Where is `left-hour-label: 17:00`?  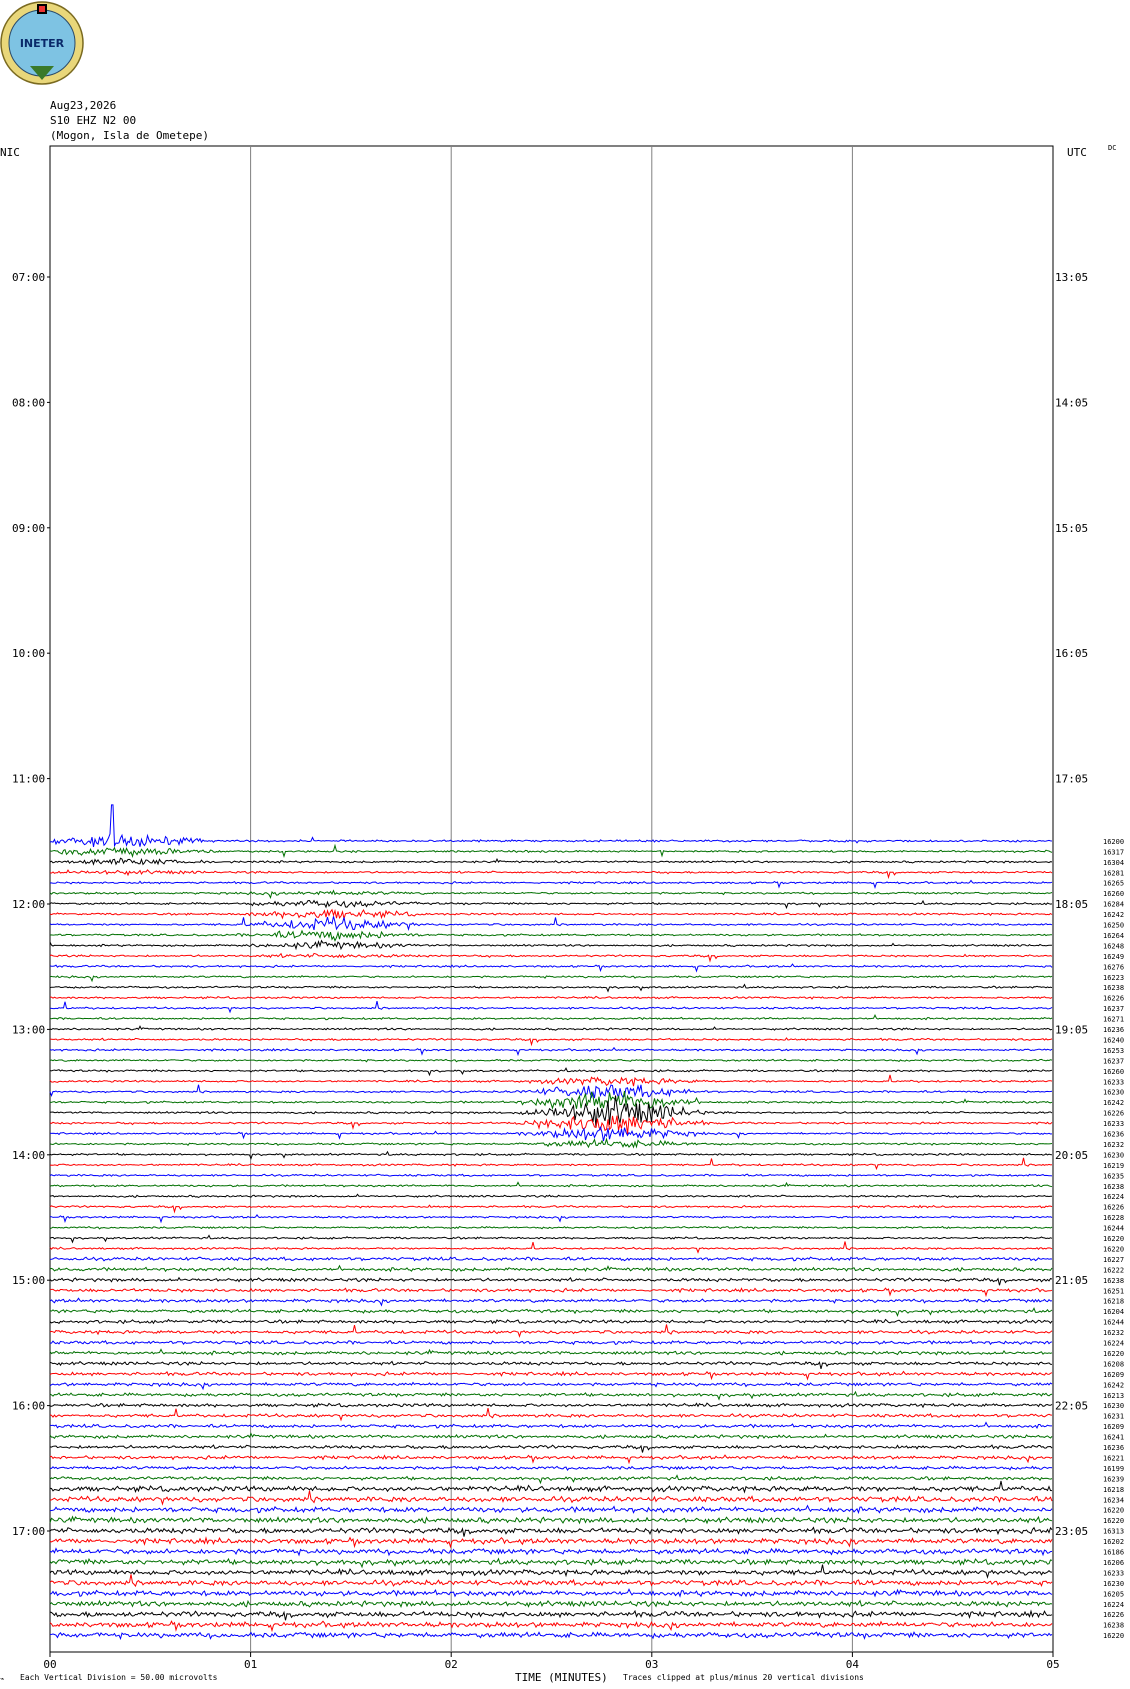
left-hour-label: 17:00 is located at coordinates (28, 1531).